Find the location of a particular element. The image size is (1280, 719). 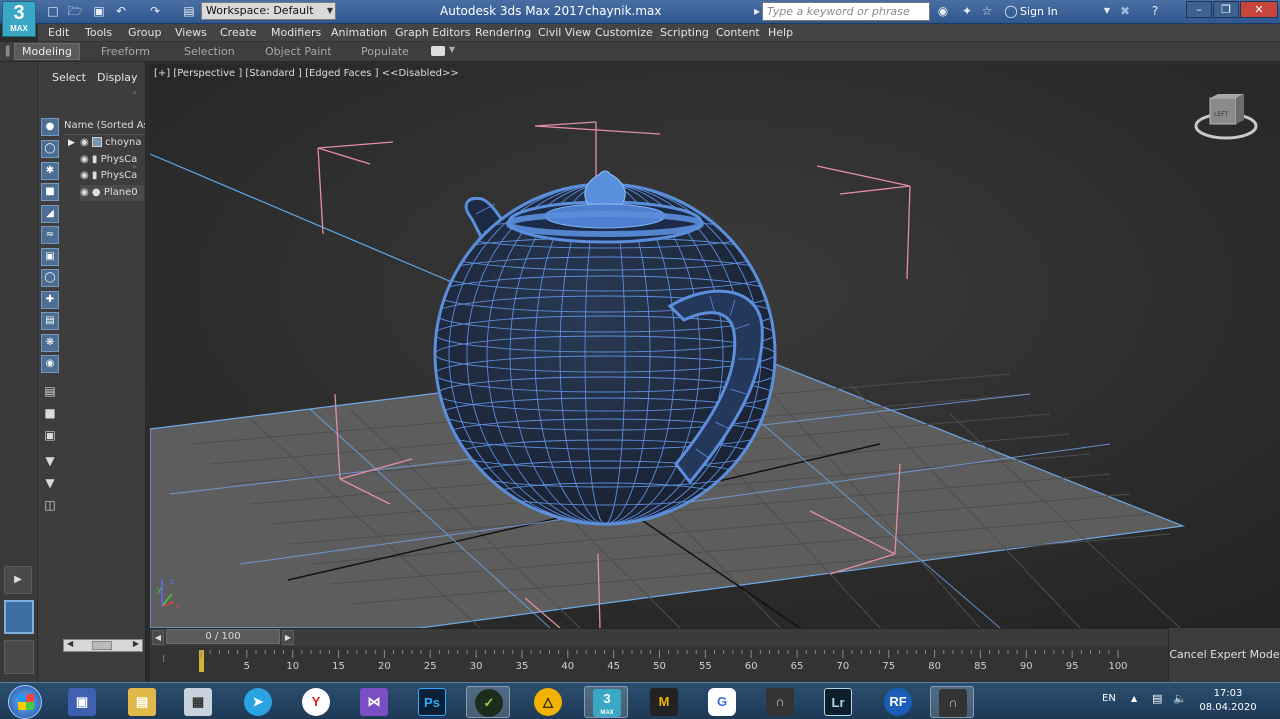

square-icon: ■ is located at coordinates (50, 413).